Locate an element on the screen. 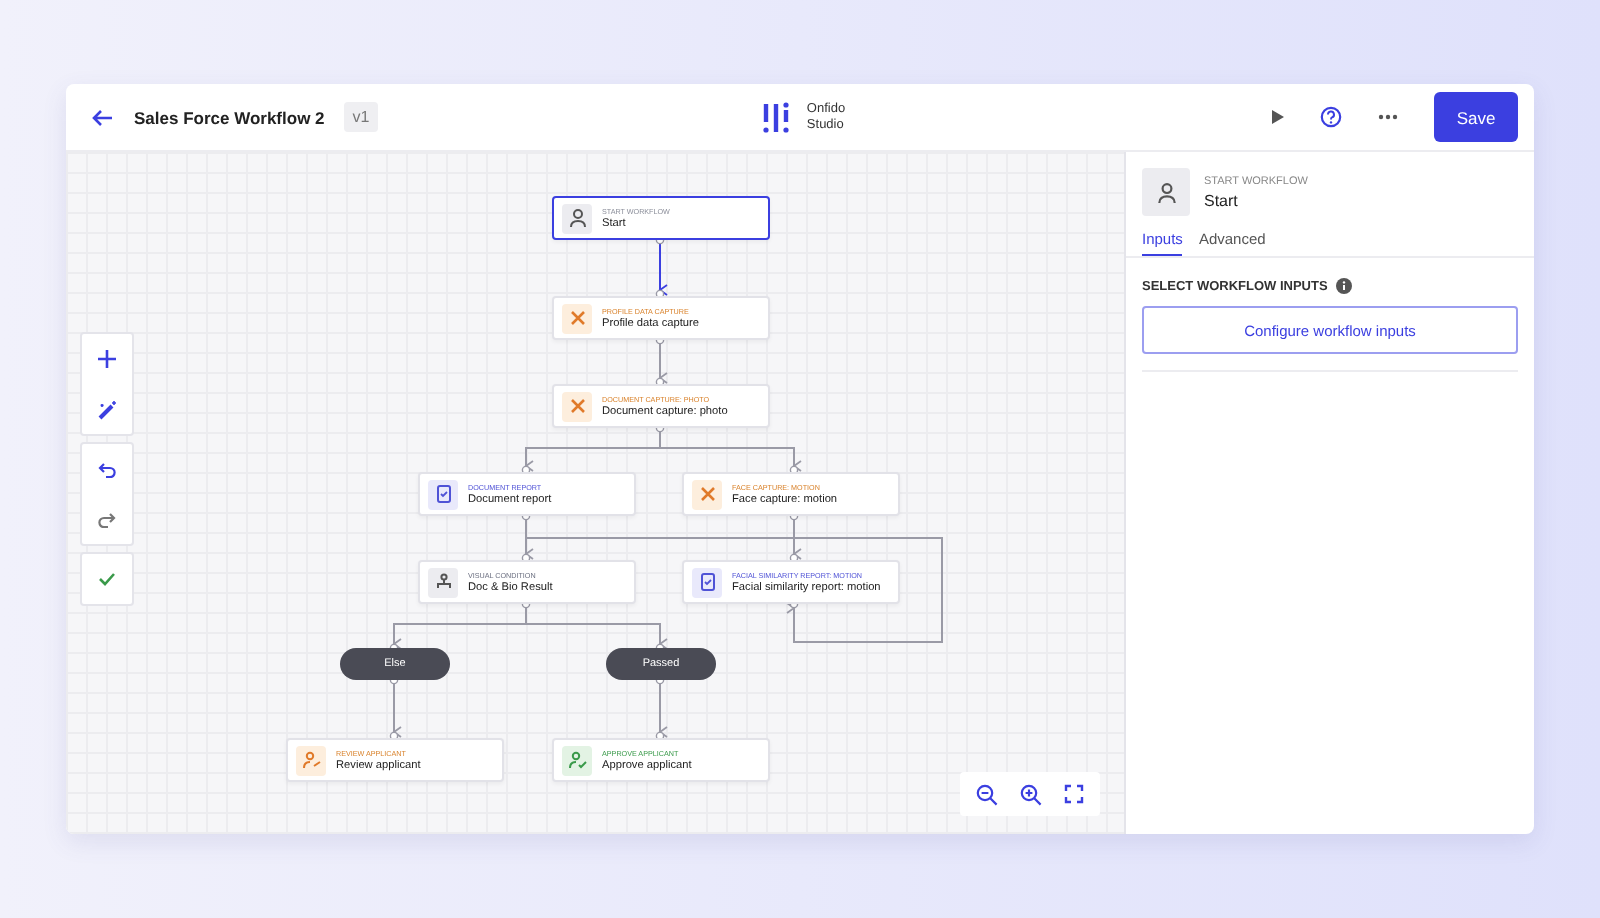 The image size is (1600, 918). zoom-out-icon is located at coordinates (986, 794).